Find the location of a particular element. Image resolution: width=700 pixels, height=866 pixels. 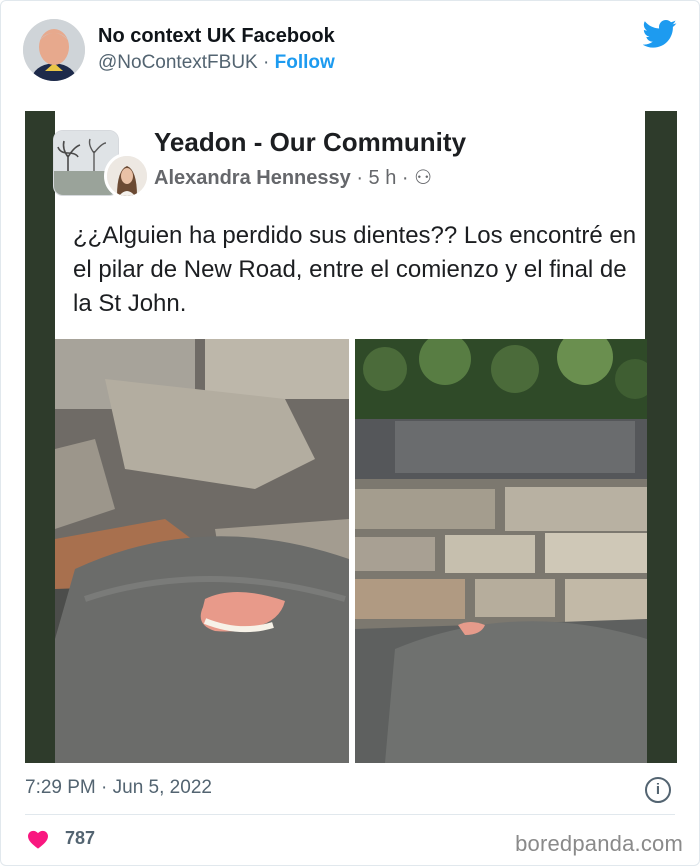

boredpanda-watermark: boredpanda.com is located at coordinates (599, 843).